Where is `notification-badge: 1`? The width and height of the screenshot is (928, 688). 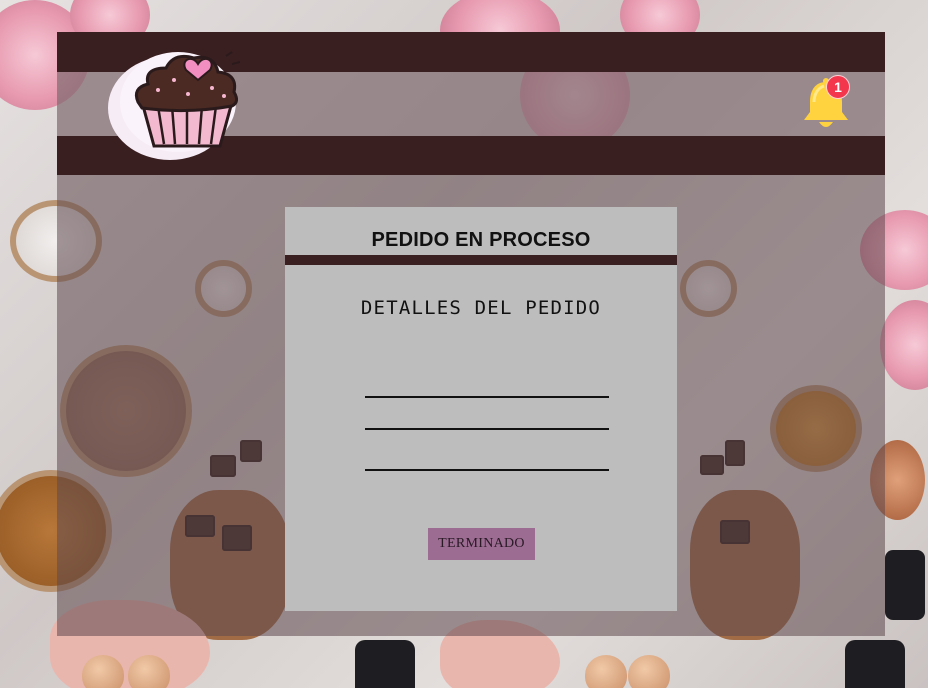
notification-badge: 1 is located at coordinates (838, 87).